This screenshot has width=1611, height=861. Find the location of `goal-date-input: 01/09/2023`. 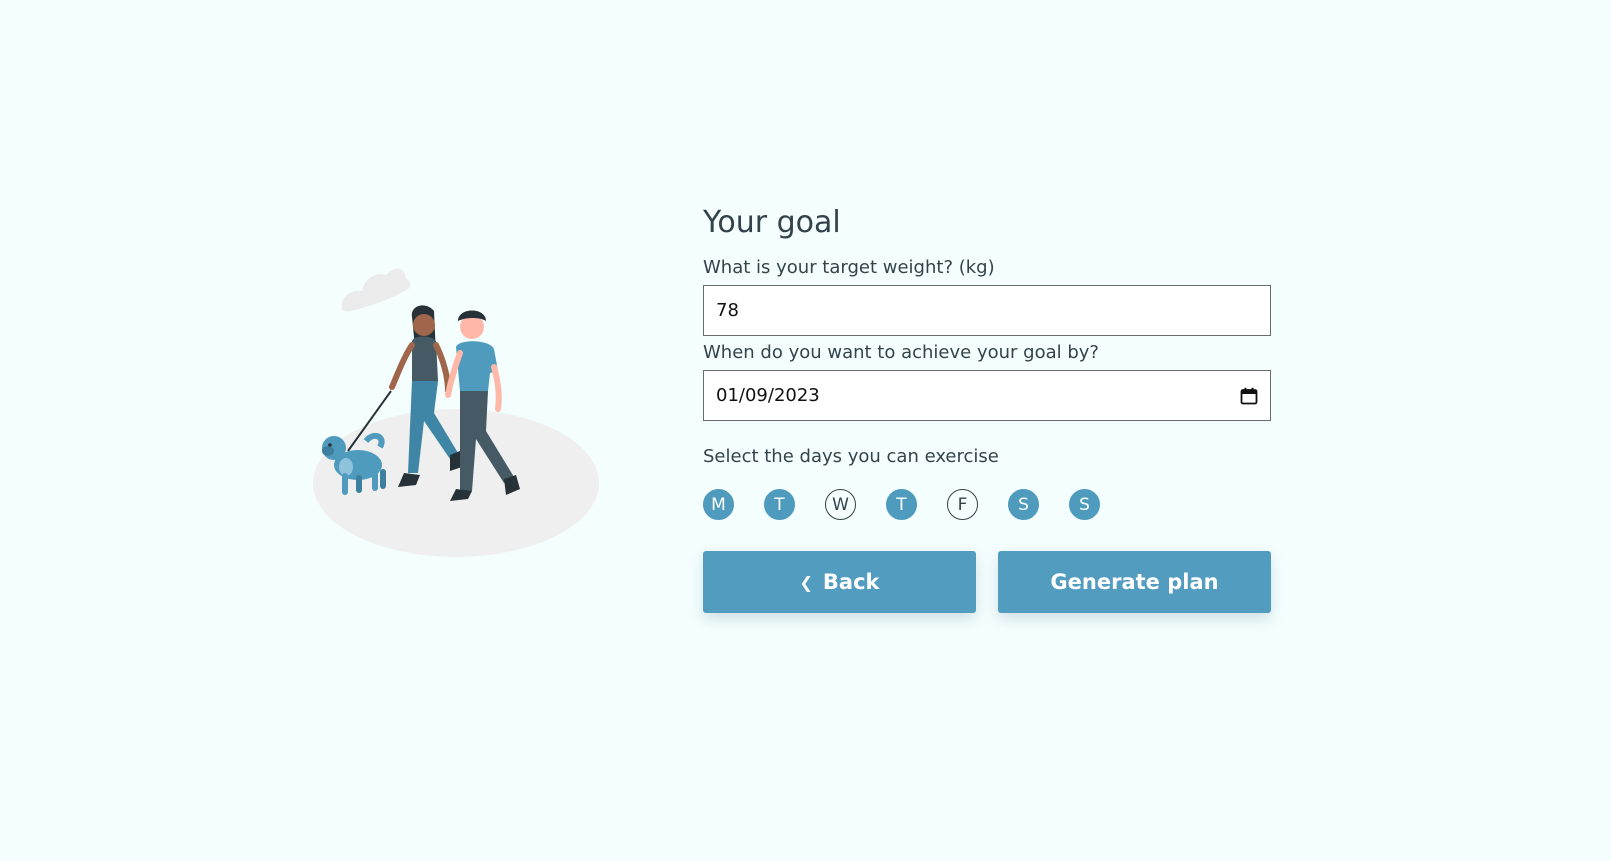

goal-date-input: 01/09/2023 is located at coordinates (987, 395).